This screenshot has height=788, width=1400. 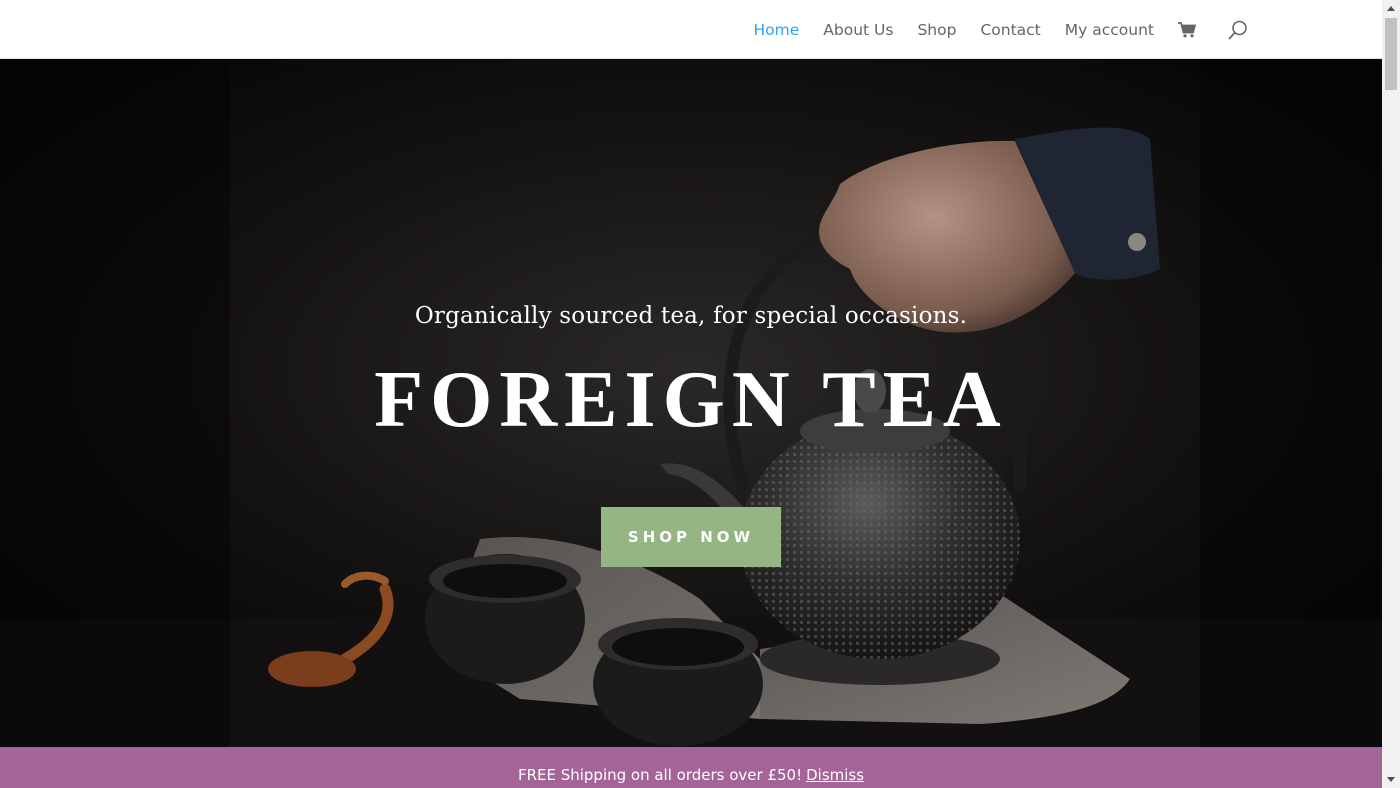 What do you see at coordinates (1010, 30) in the screenshot?
I see `nav-item-contact: Contact` at bounding box center [1010, 30].